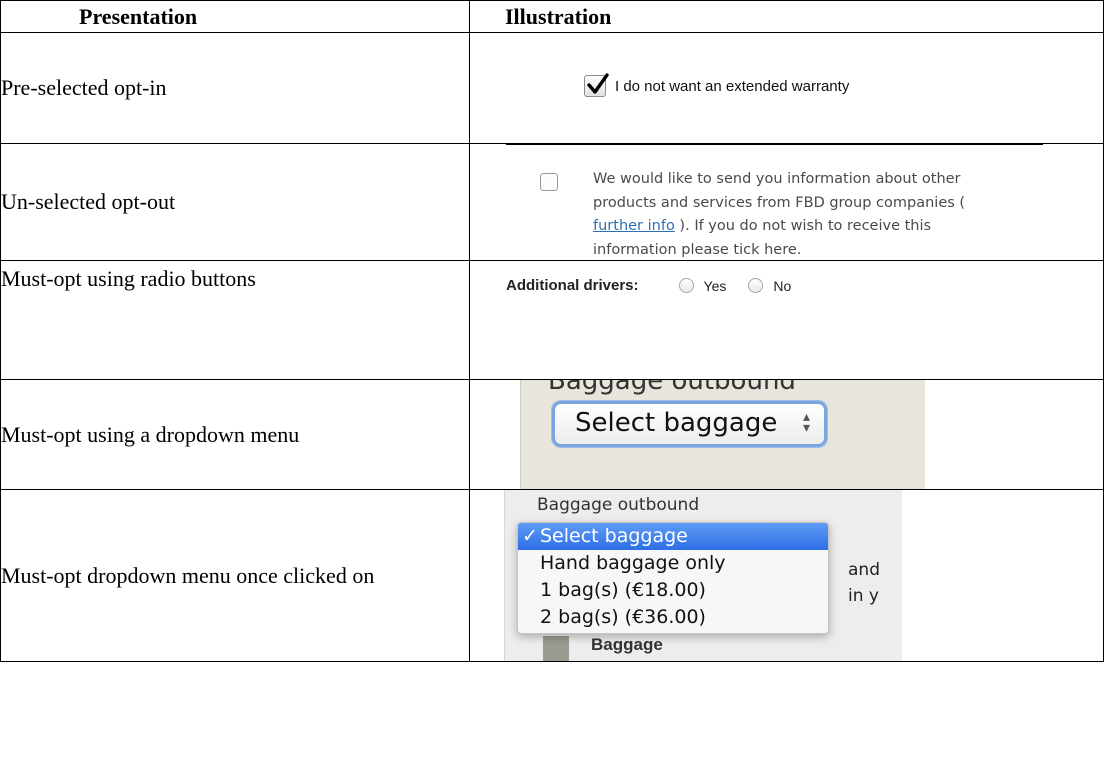 The height and width of the screenshot is (769, 1104). What do you see at coordinates (556, 648) in the screenshot?
I see `baggage-thumbnail-icon` at bounding box center [556, 648].